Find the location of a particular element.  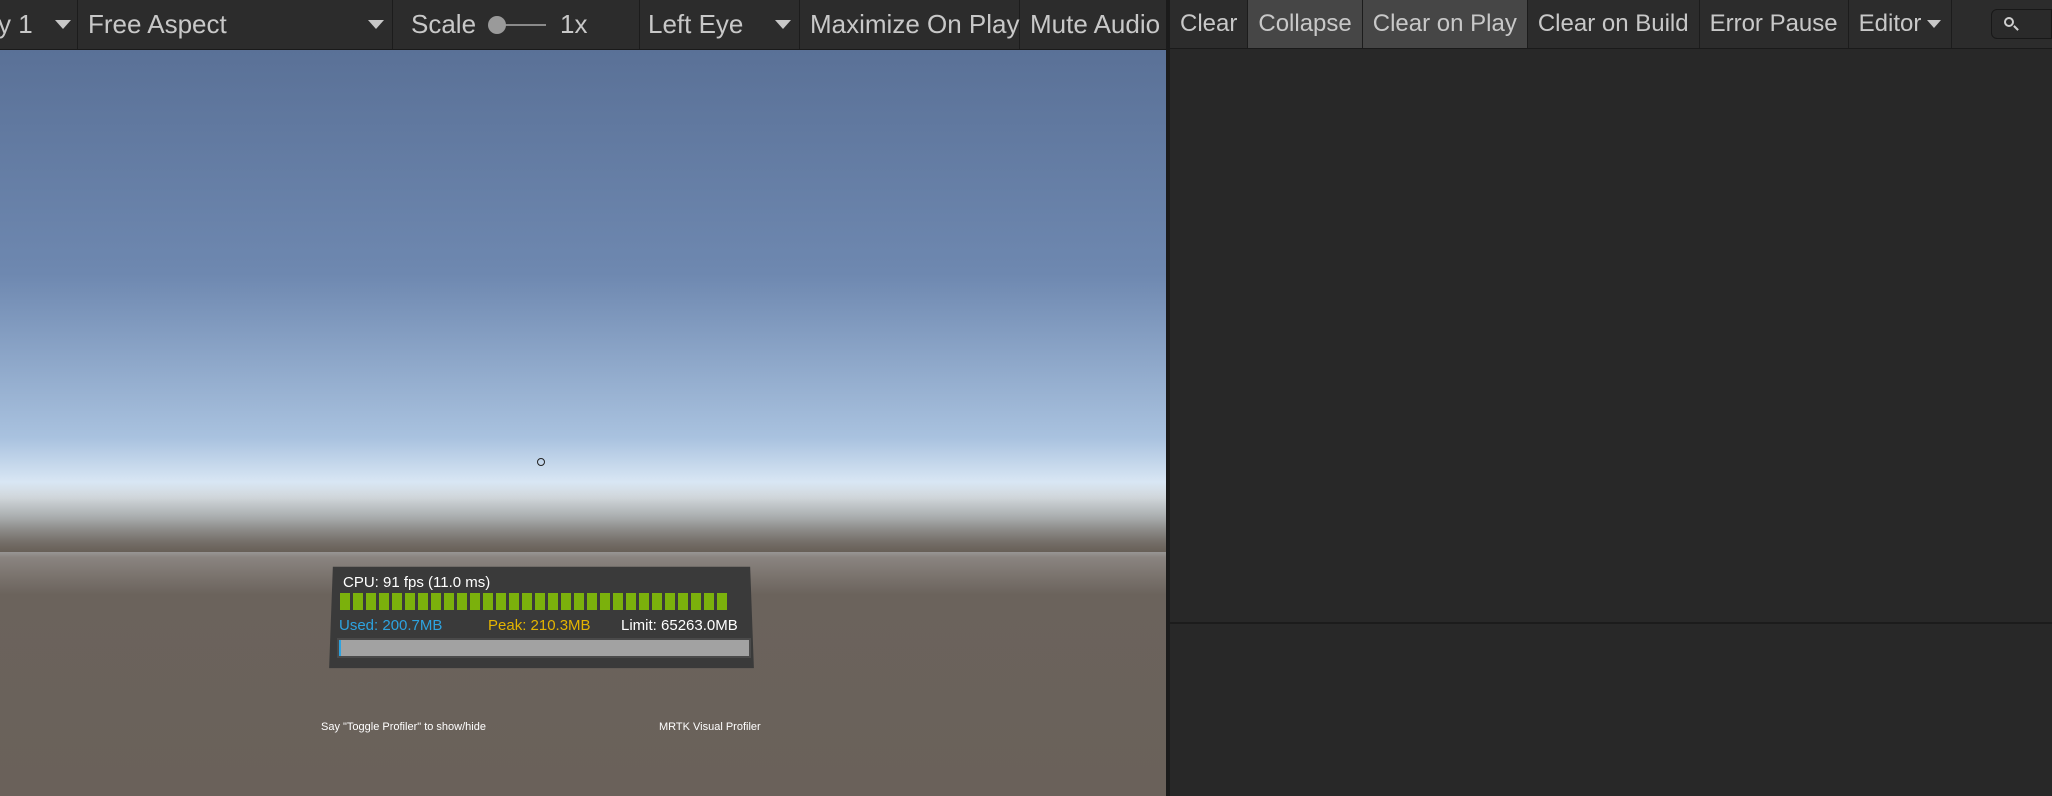

error-pause-label: Error Pause is located at coordinates (1773, 23).